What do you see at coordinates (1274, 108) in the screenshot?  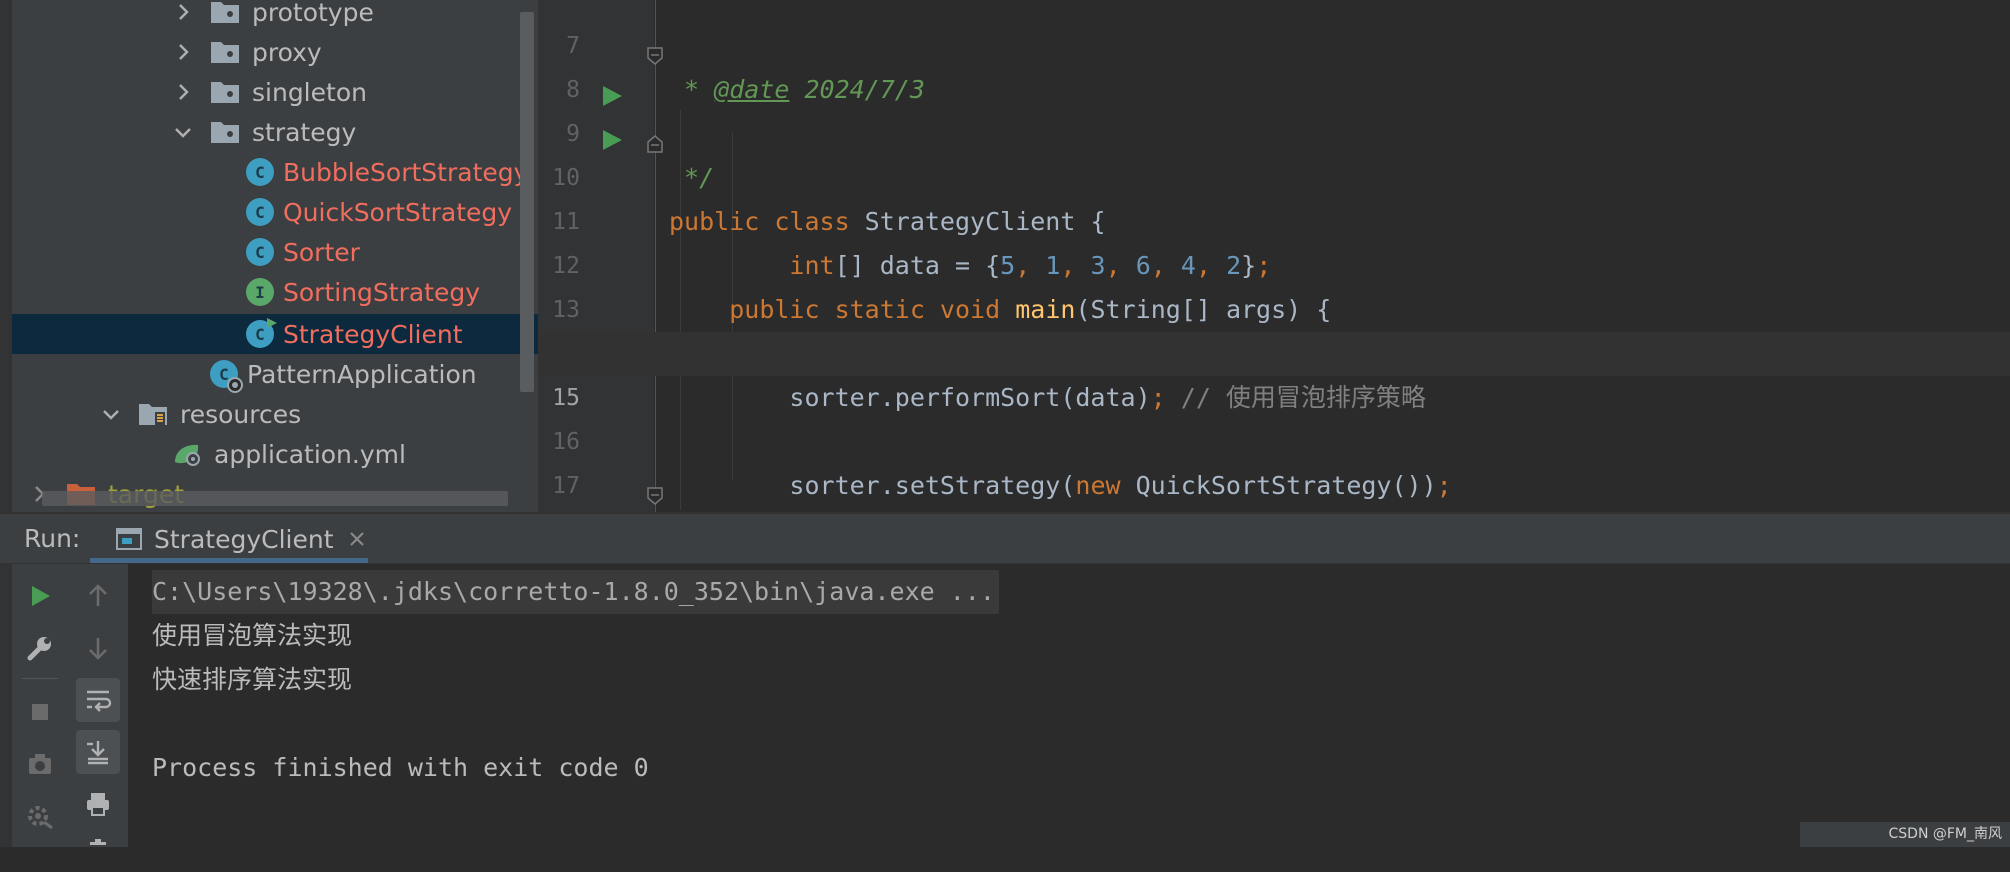 I see `code-line-8: 8 */` at bounding box center [1274, 108].